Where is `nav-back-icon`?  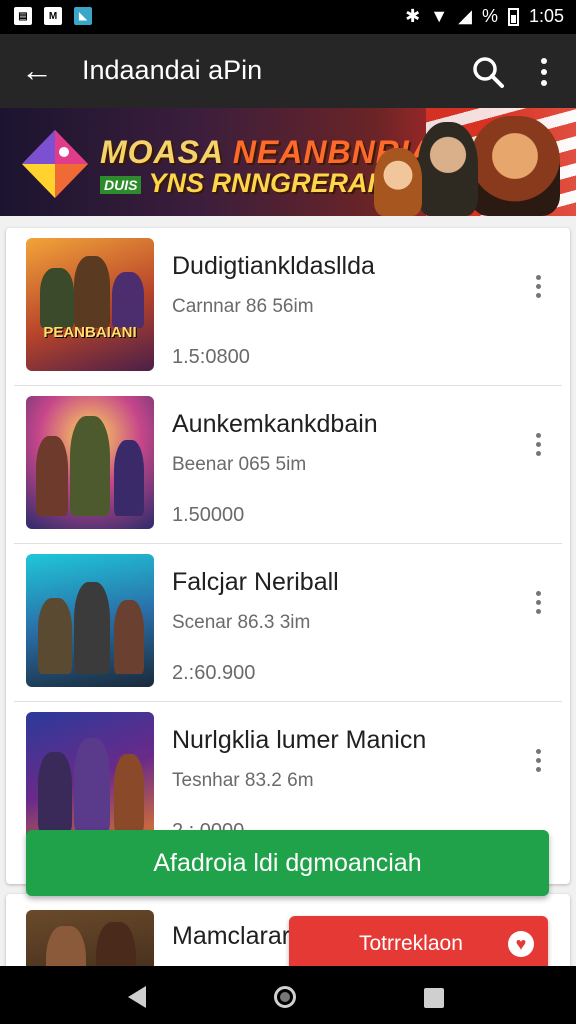
nav-back-icon is located at coordinates (137, 997).